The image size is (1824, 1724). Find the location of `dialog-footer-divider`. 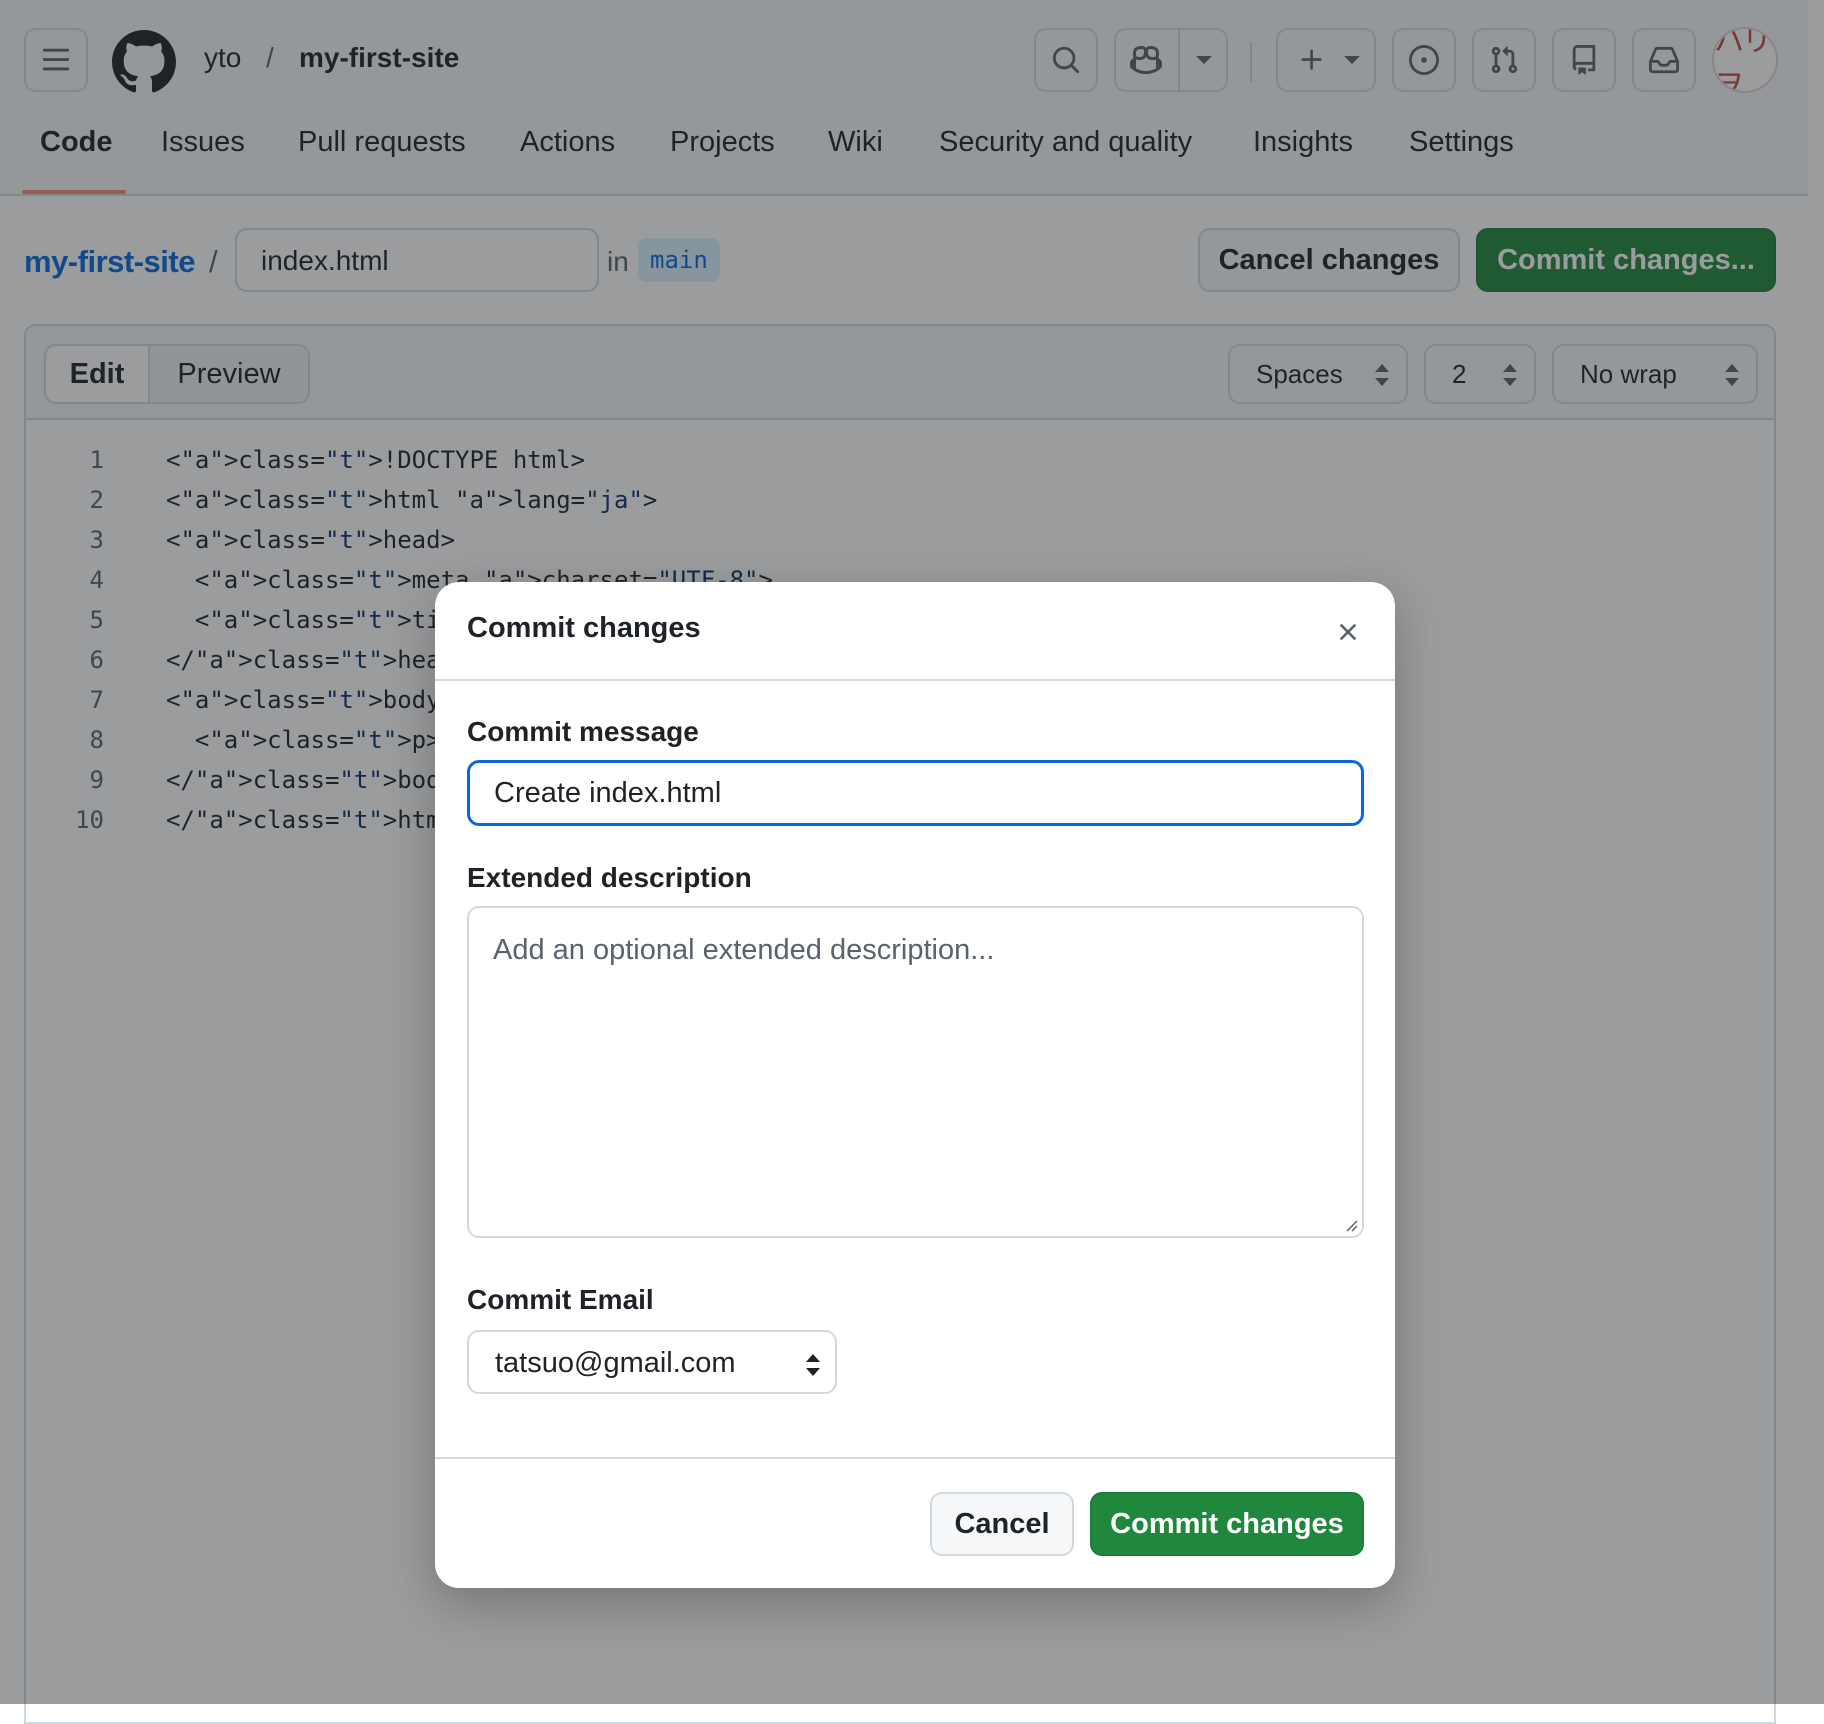

dialog-footer-divider is located at coordinates (915, 1458).